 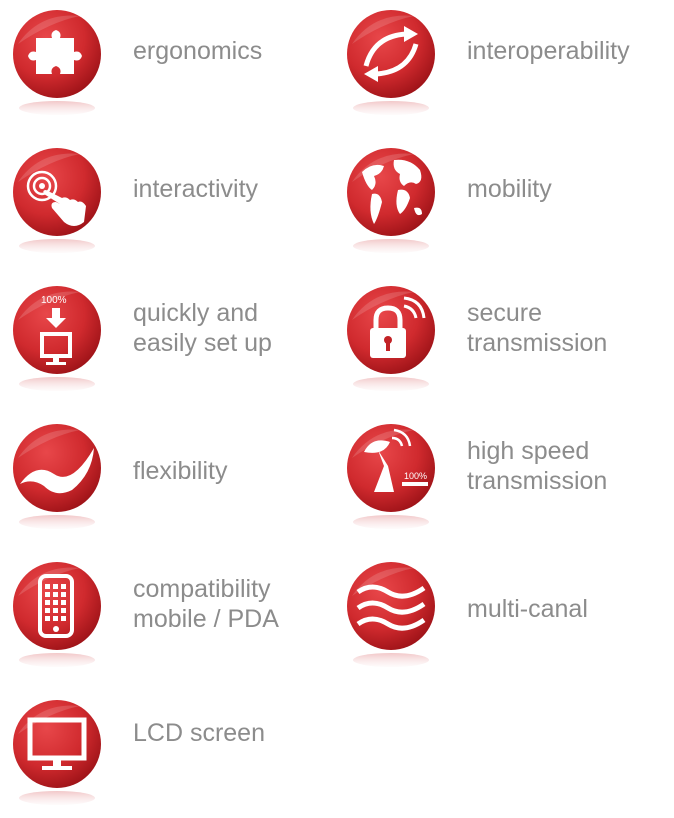 What do you see at coordinates (60, 620) in the screenshot?
I see `smartphone-icon` at bounding box center [60, 620].